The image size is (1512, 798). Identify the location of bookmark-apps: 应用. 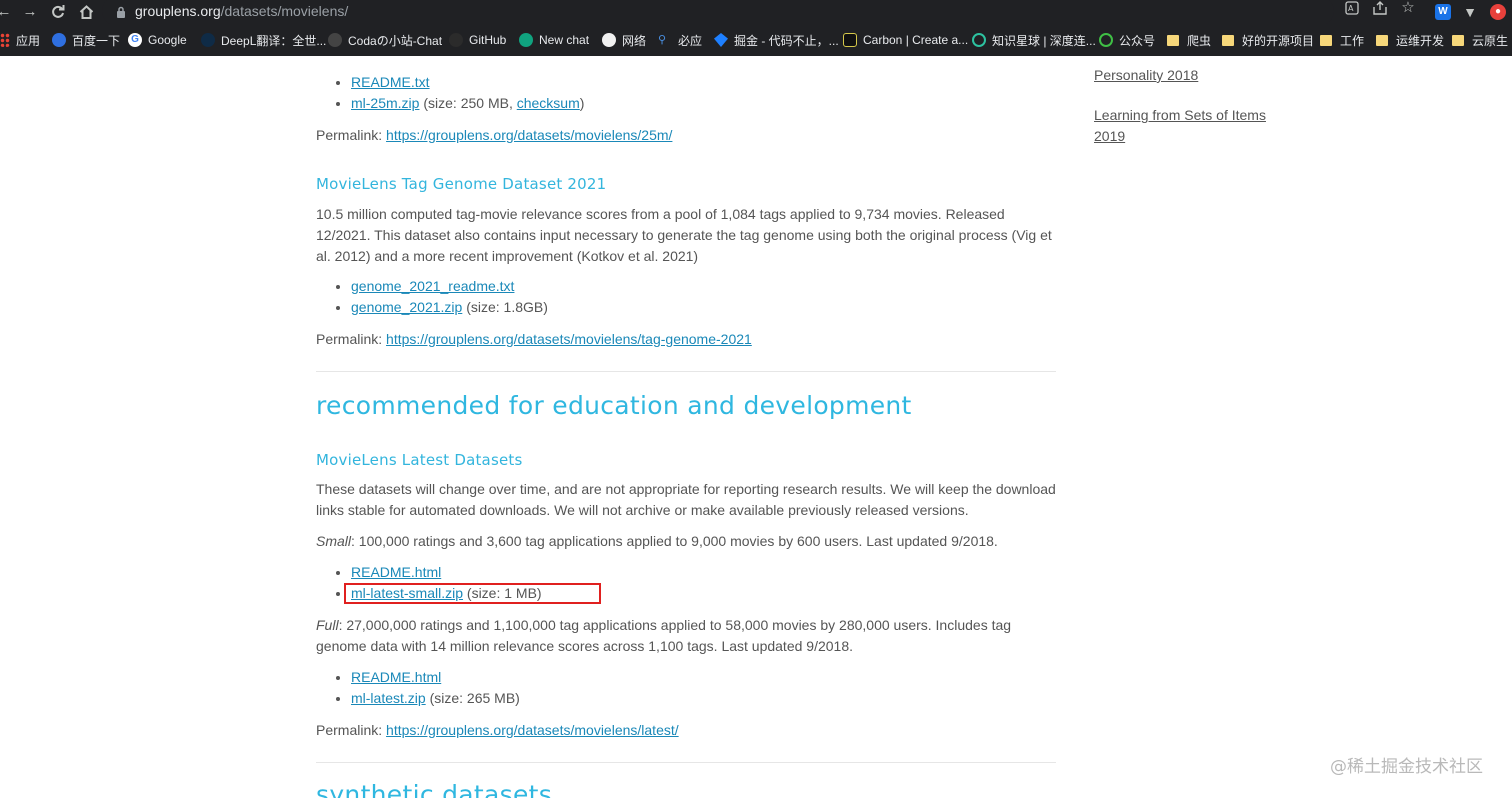
(20, 40).